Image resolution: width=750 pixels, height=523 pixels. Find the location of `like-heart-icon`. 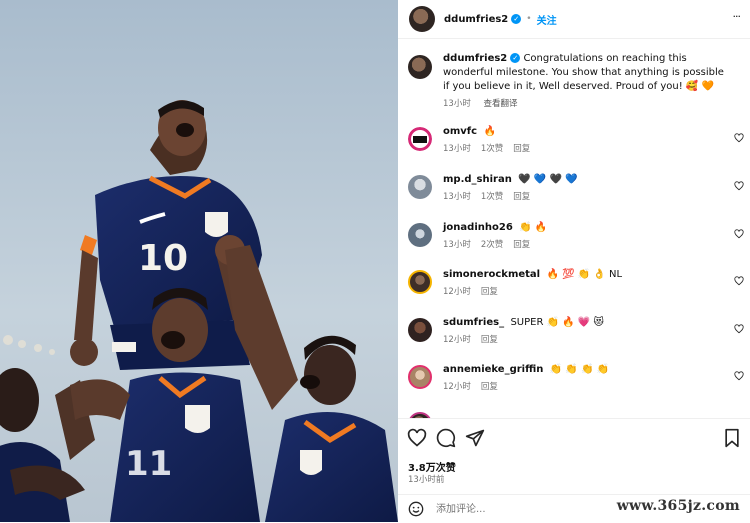

like-heart-icon is located at coordinates (417, 438).